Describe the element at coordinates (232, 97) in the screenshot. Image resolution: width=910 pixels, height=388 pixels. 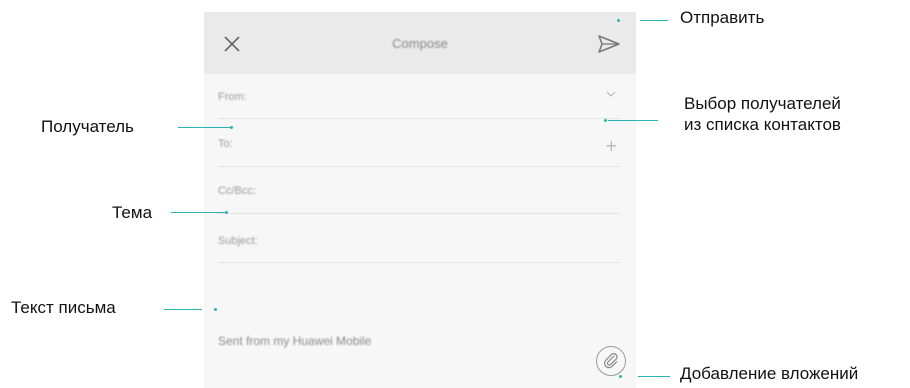
I see `from-field: From:` at that location.